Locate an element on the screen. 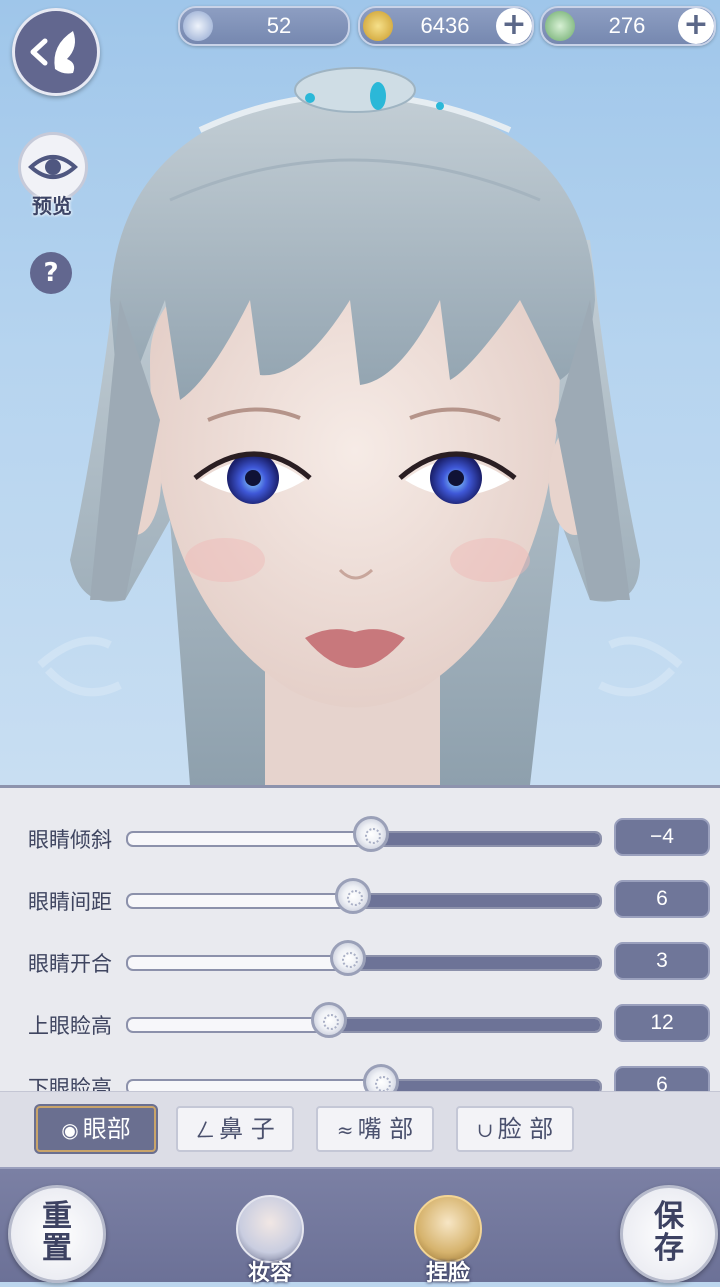 The width and height of the screenshot is (720, 1287). jade-currency: 52 is located at coordinates (264, 26).